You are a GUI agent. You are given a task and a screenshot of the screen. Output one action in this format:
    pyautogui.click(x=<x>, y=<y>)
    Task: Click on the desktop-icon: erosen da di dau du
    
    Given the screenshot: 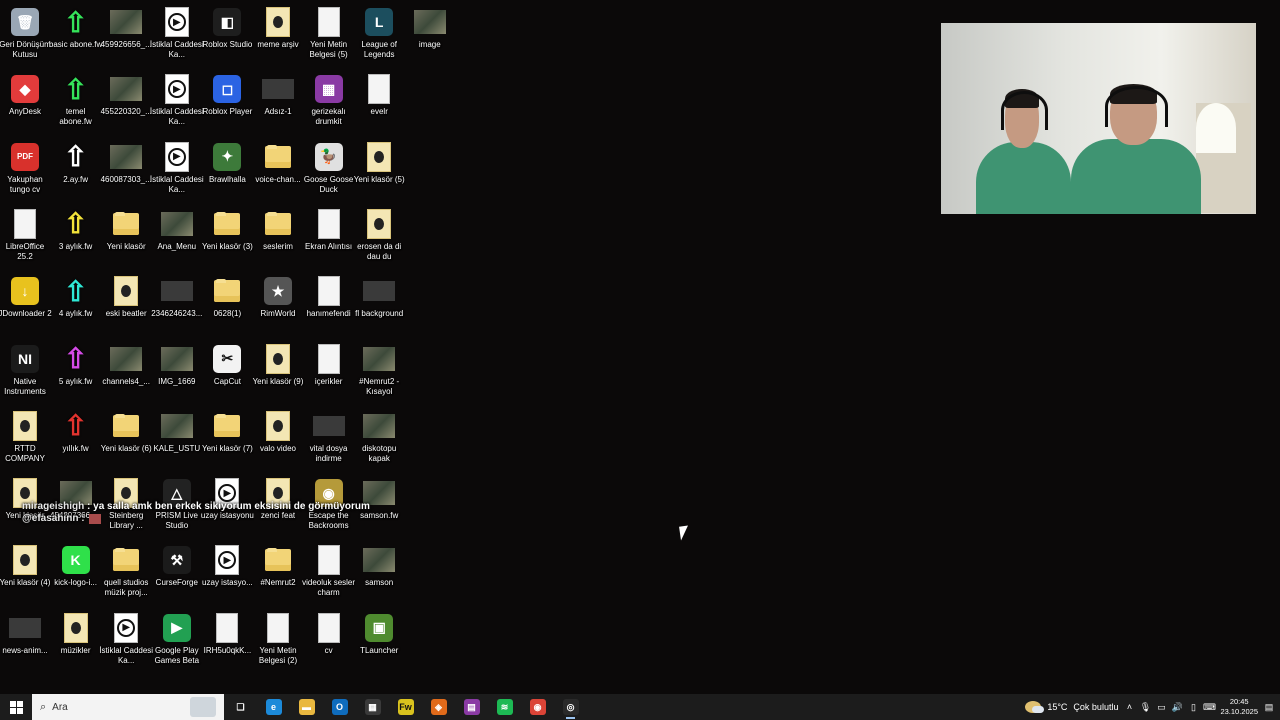 What is the action you would take?
    pyautogui.click(x=379, y=239)
    